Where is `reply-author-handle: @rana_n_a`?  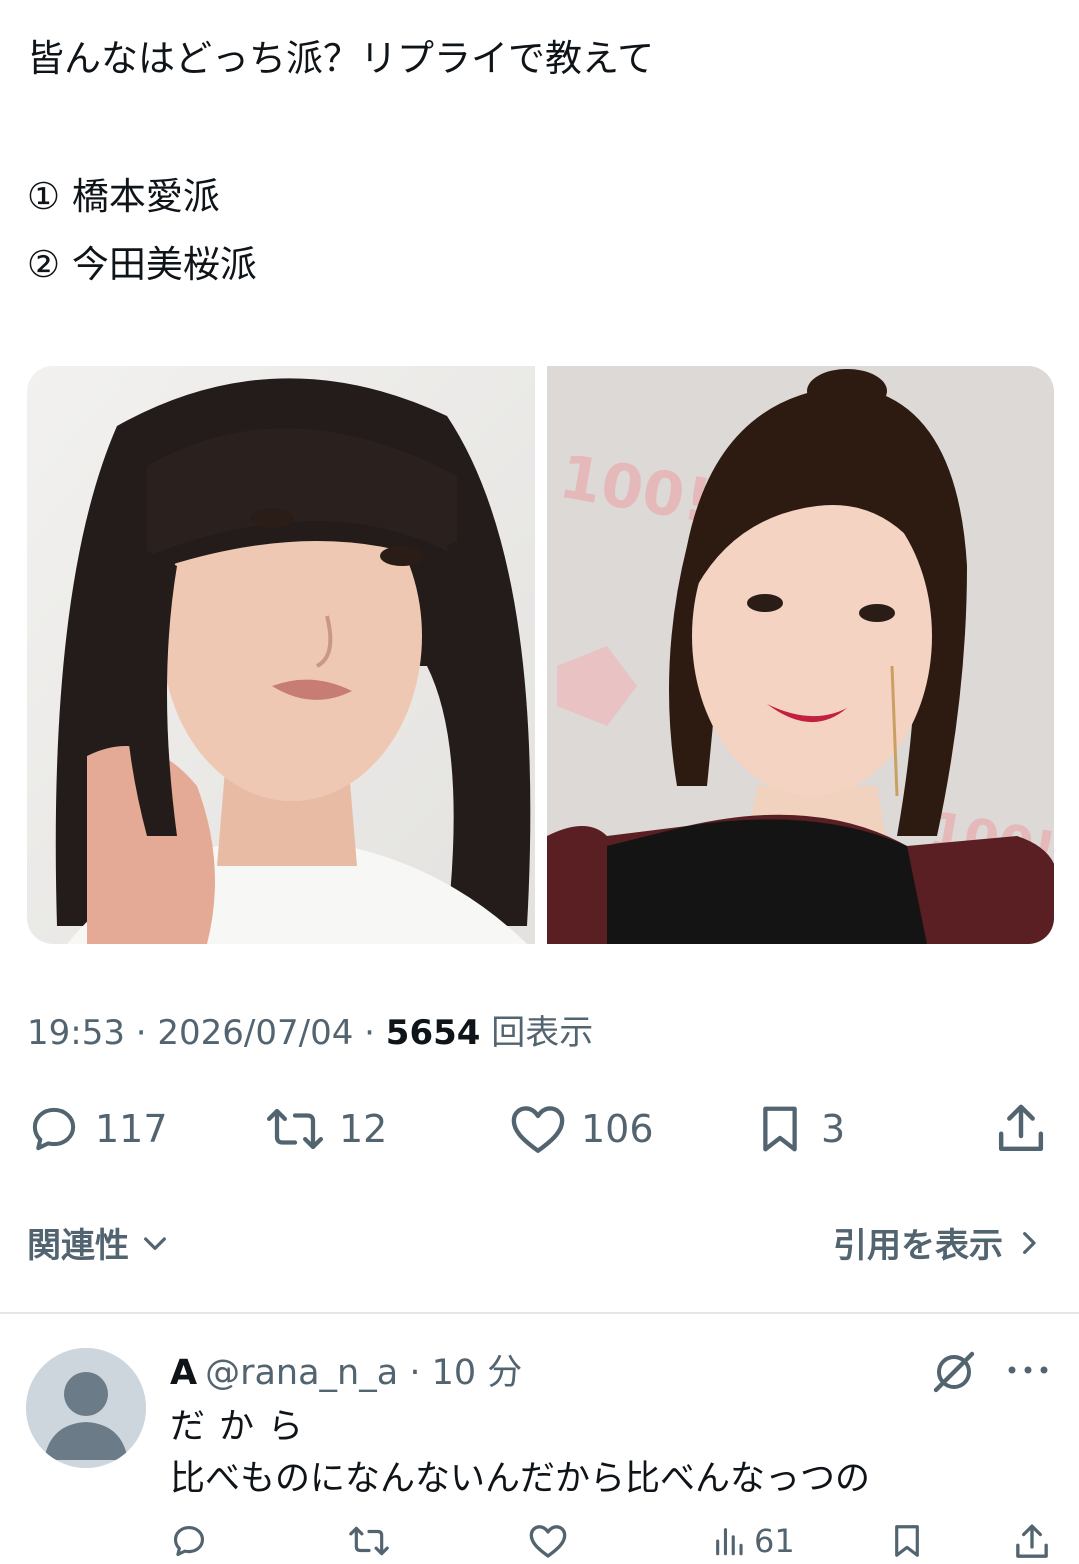 reply-author-handle: @rana_n_a is located at coordinates (301, 1373).